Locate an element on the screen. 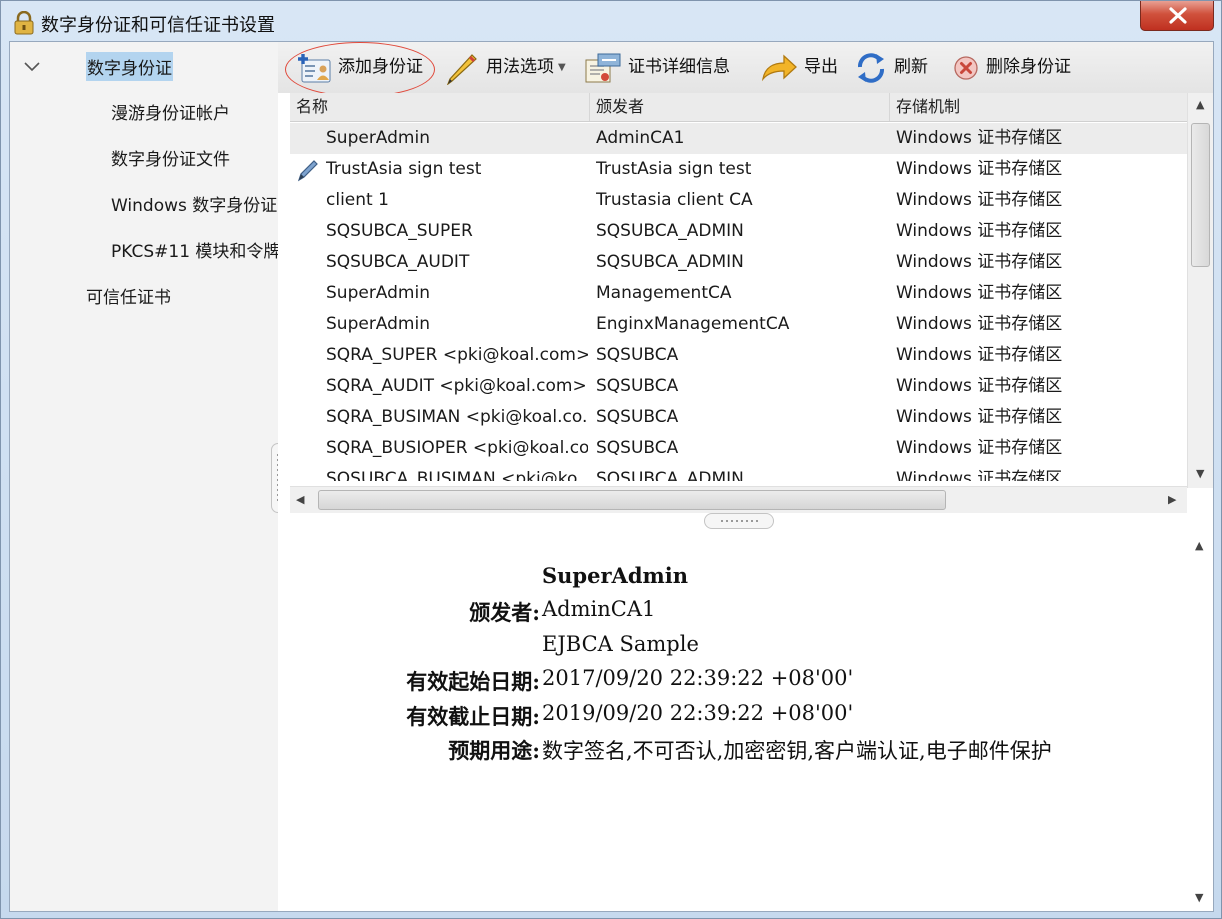 Image resolution: width=1222 pixels, height=919 pixels. remove-id-button: 删除身份证 is located at coordinates (1011, 67).